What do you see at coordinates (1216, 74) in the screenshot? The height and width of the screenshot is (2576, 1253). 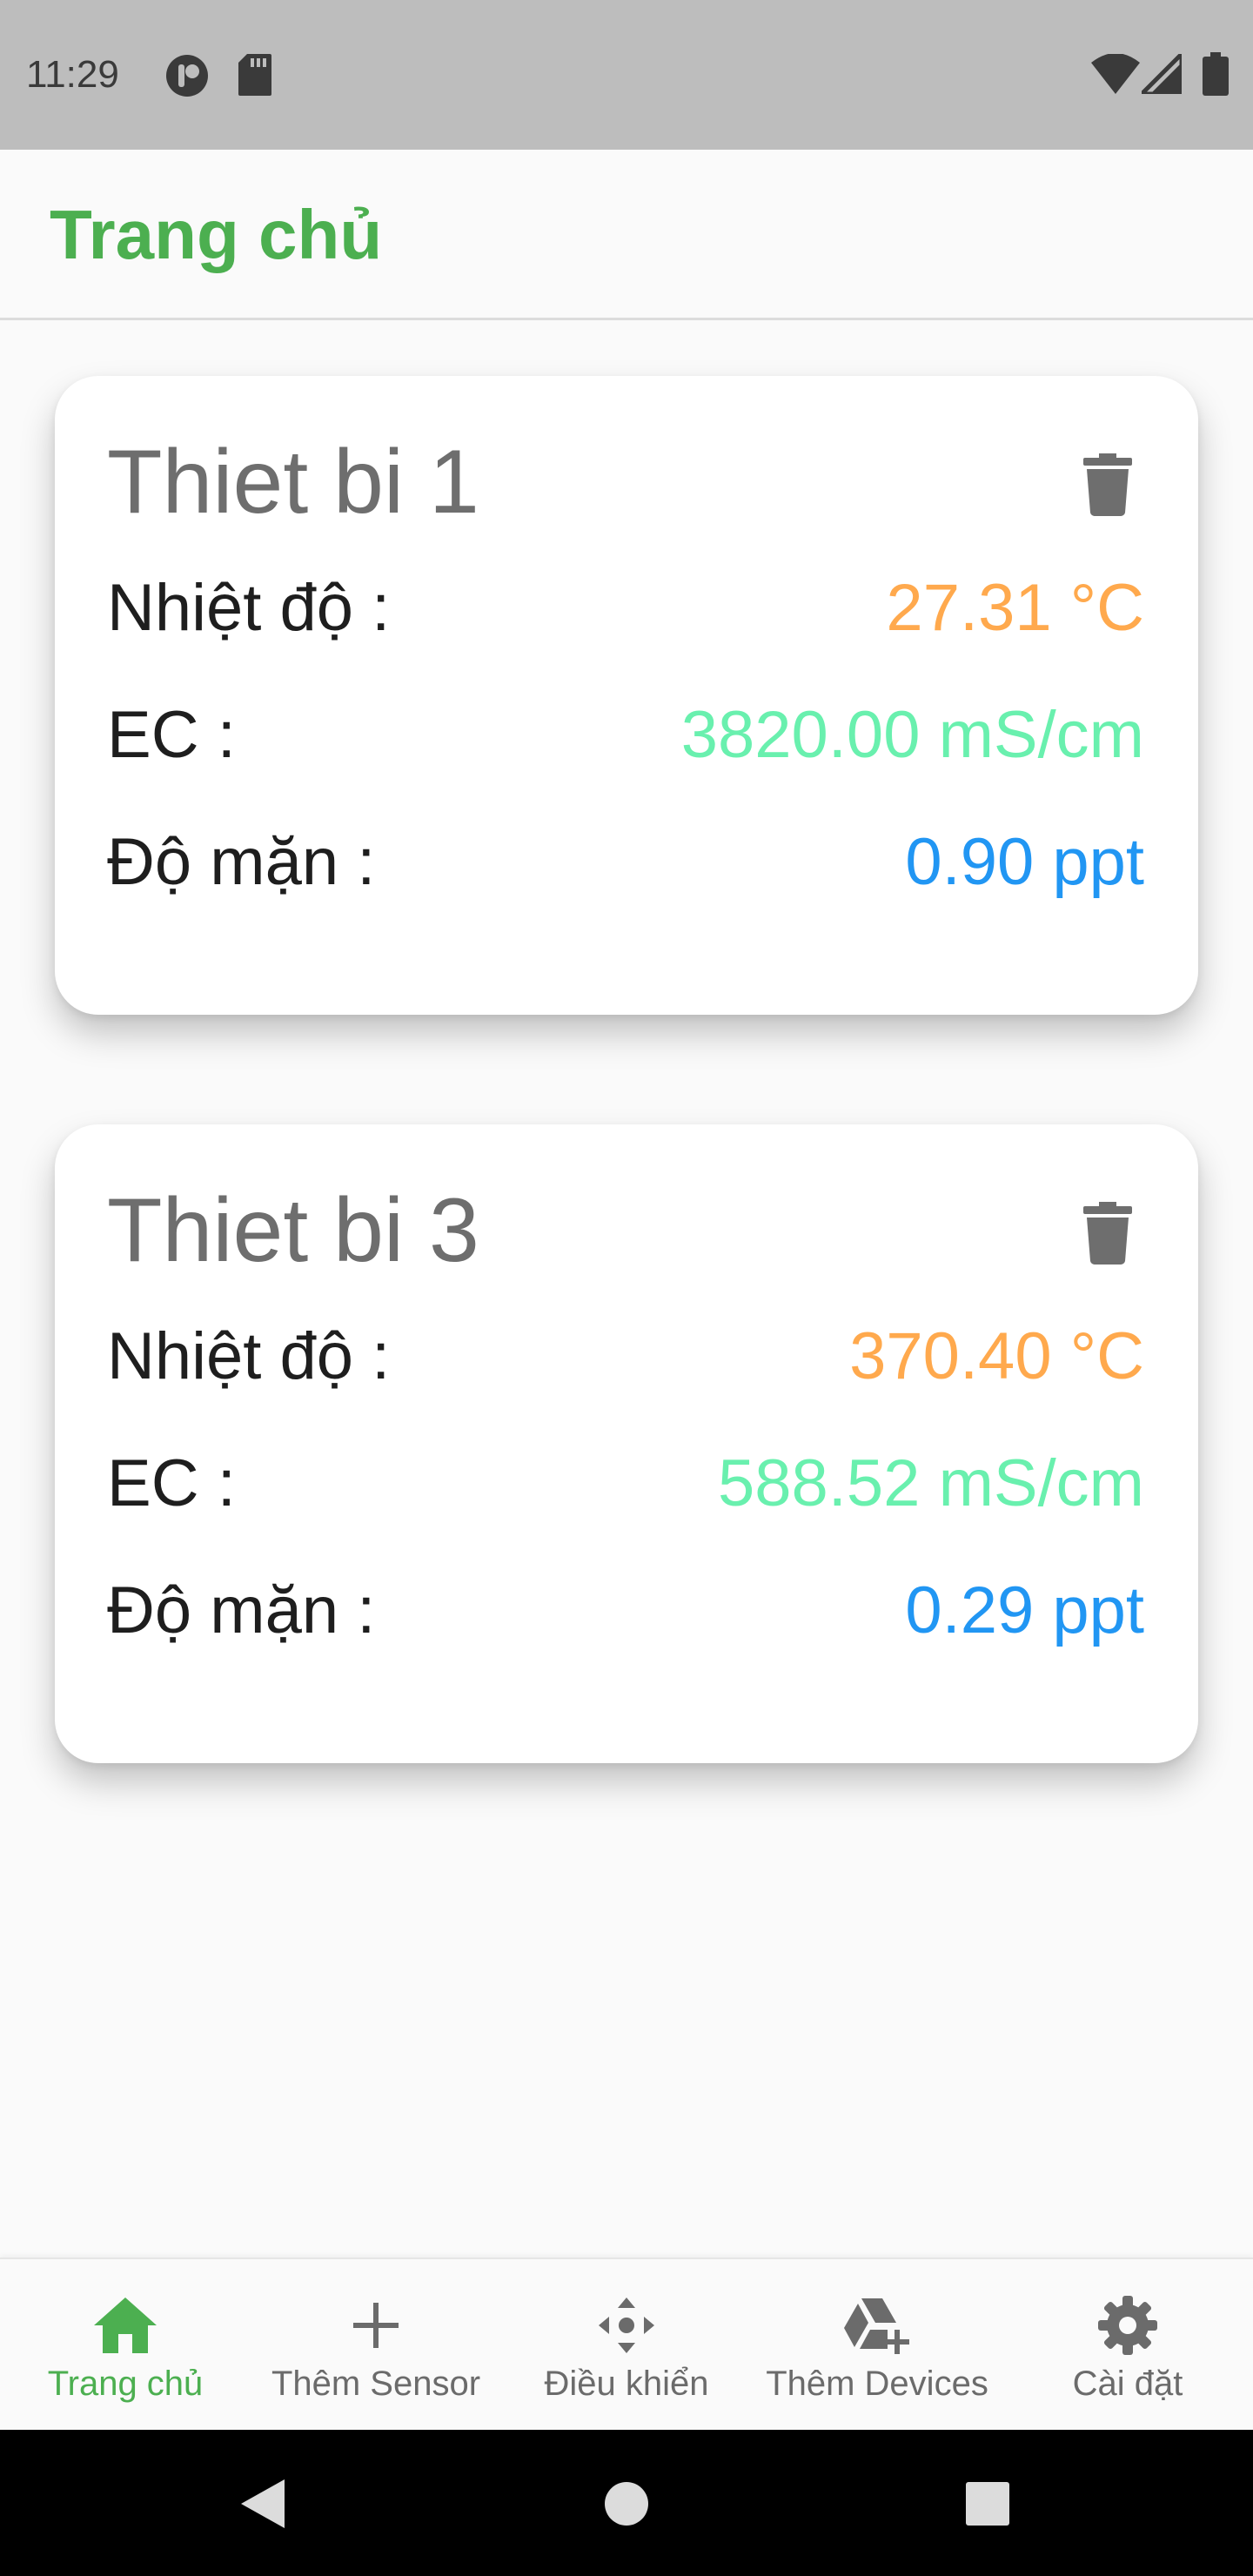 I see `battery-icon` at bounding box center [1216, 74].